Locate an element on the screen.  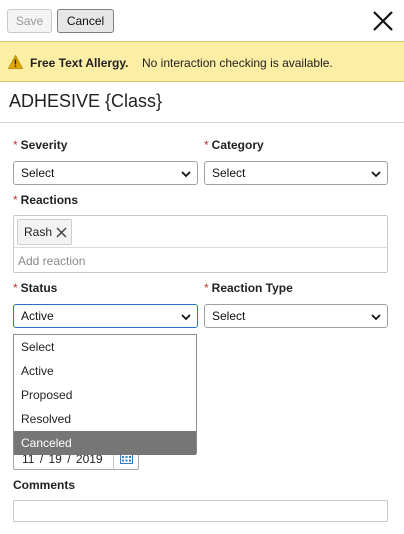
reaction-chip: Rash is located at coordinates (44, 232).